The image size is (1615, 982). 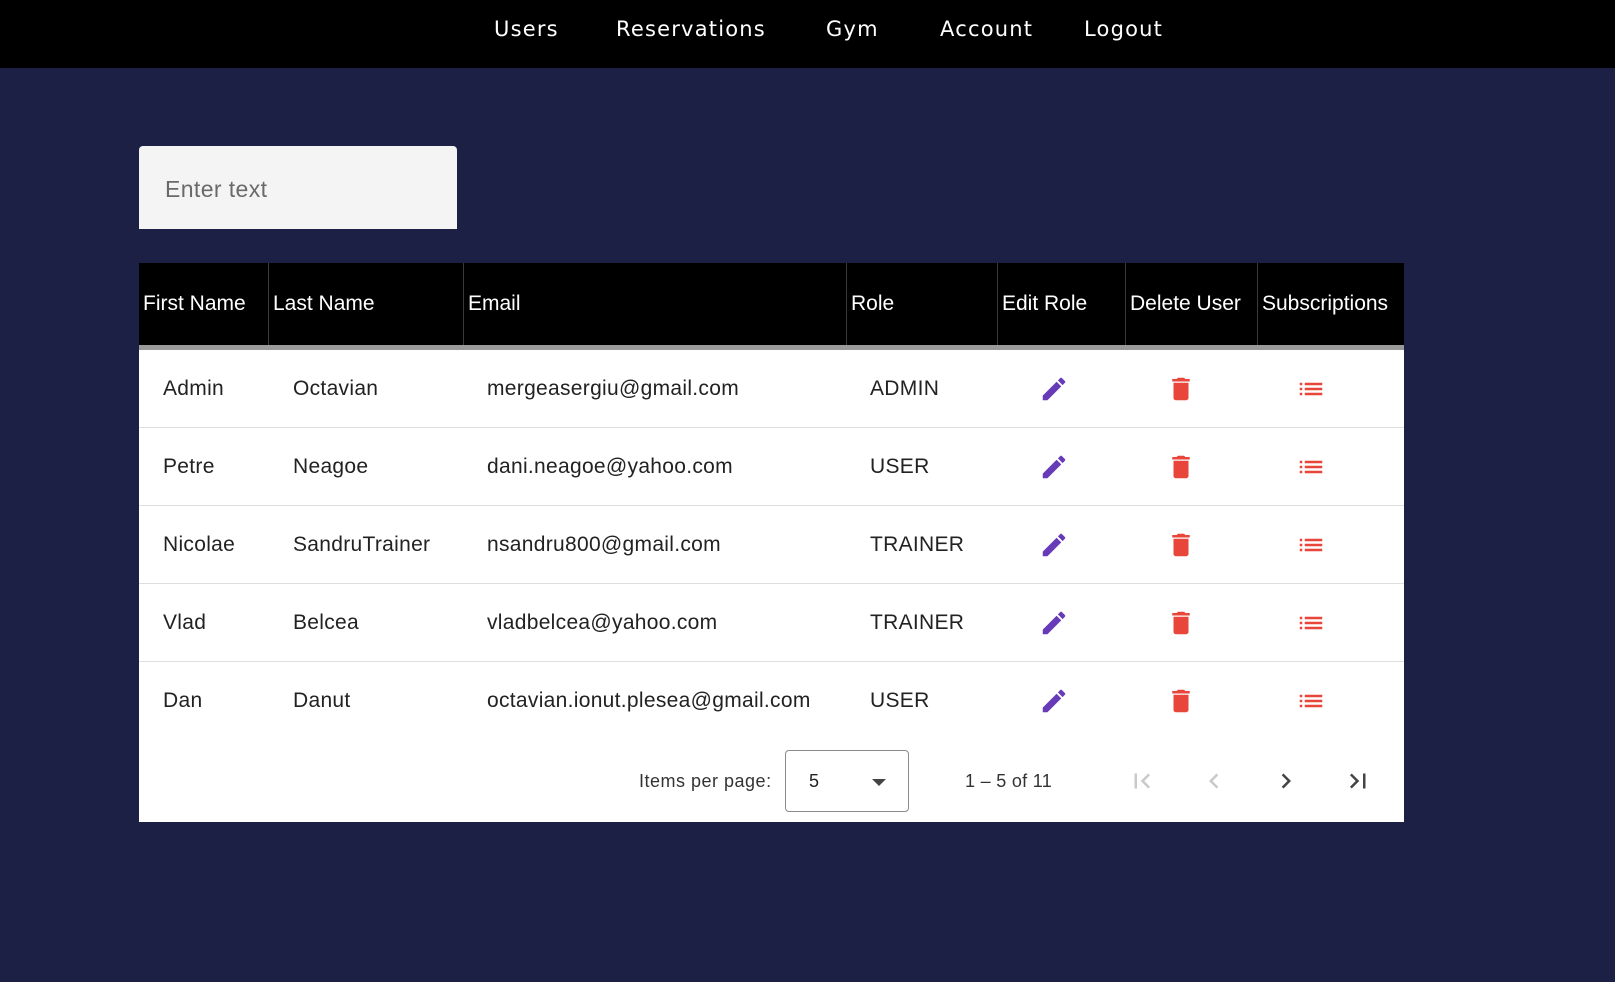 What do you see at coordinates (771, 623) in the screenshot?
I see `table-row: Vlad Belcea vladbelcea@yahoo.com TRAINER` at bounding box center [771, 623].